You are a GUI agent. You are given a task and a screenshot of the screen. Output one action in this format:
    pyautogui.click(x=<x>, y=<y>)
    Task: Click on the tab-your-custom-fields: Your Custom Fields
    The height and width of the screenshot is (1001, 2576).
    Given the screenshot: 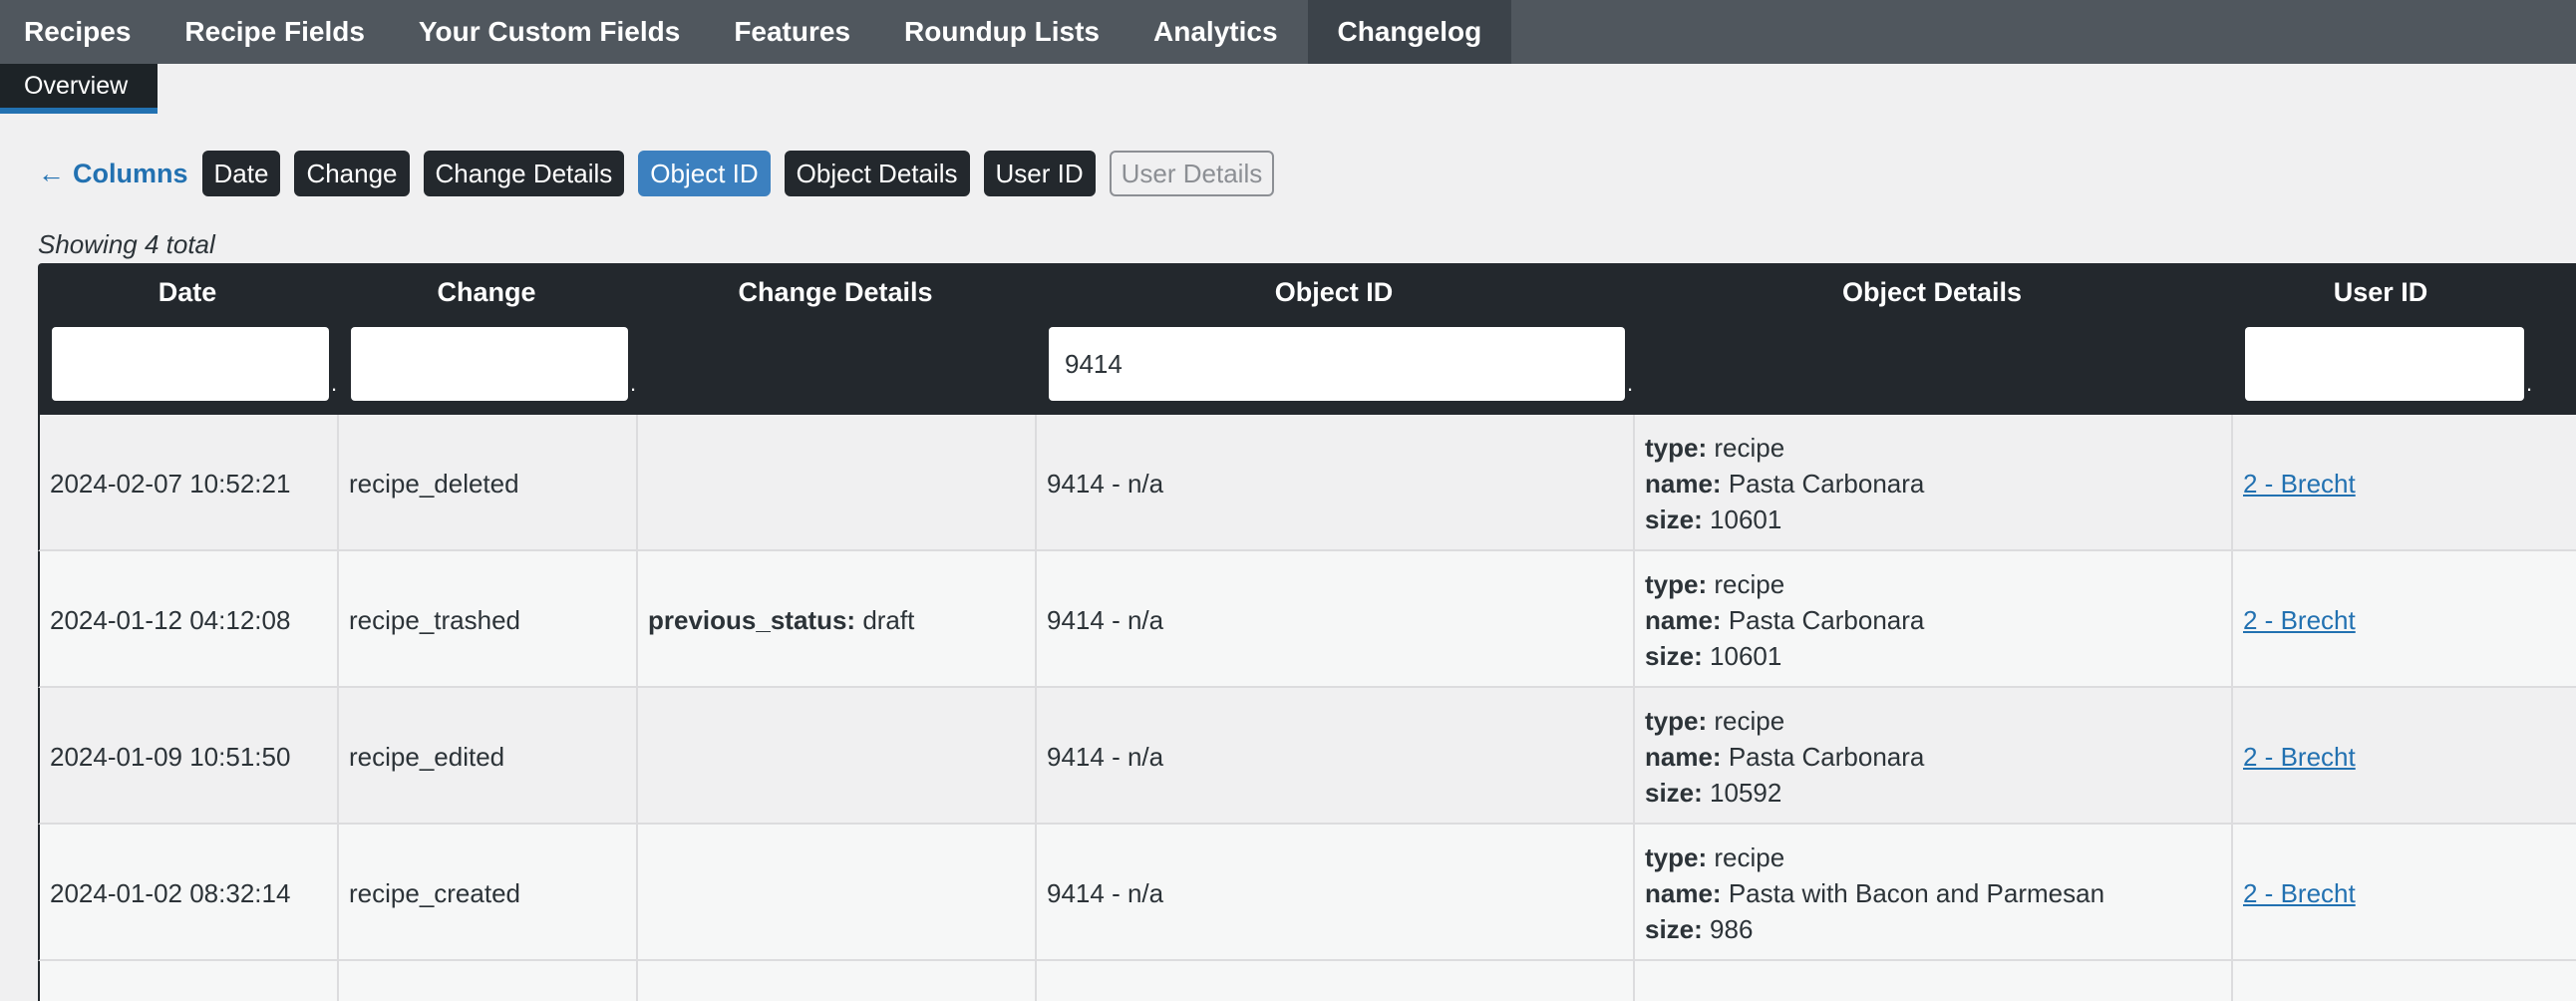 What is the action you would take?
    pyautogui.click(x=552, y=32)
    